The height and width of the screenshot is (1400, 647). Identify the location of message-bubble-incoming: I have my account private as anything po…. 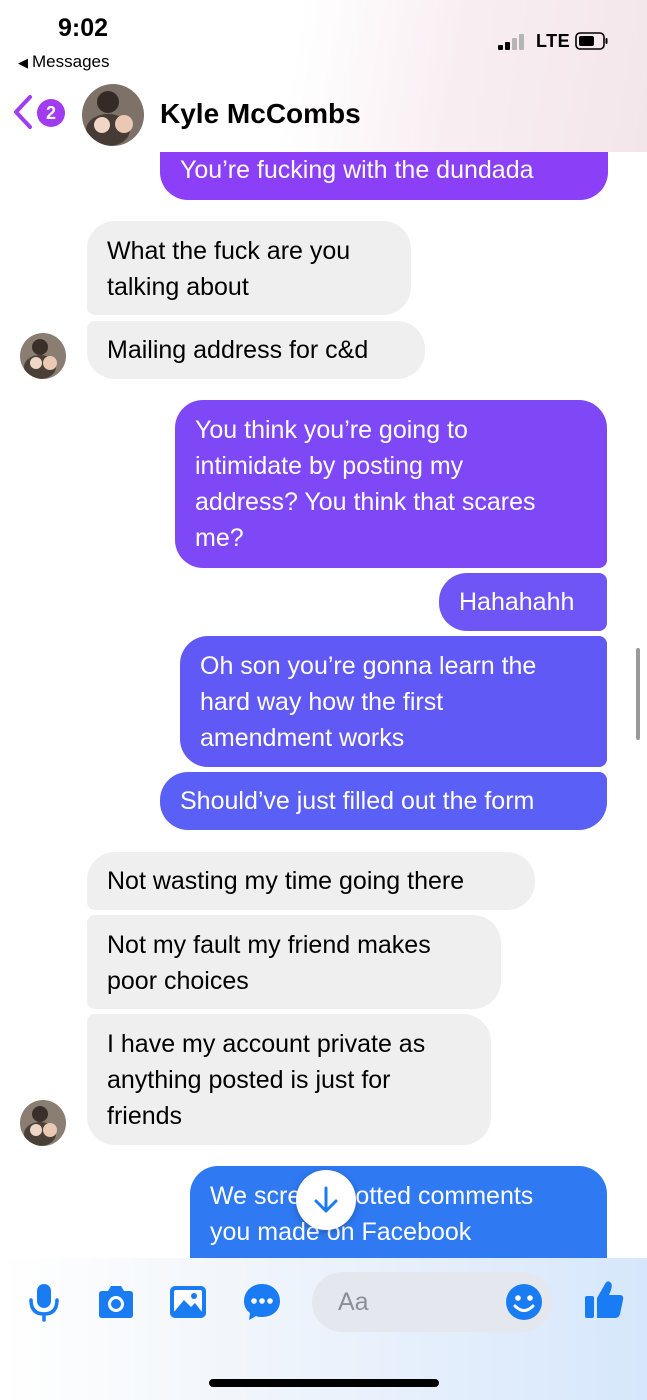
(289, 1079).